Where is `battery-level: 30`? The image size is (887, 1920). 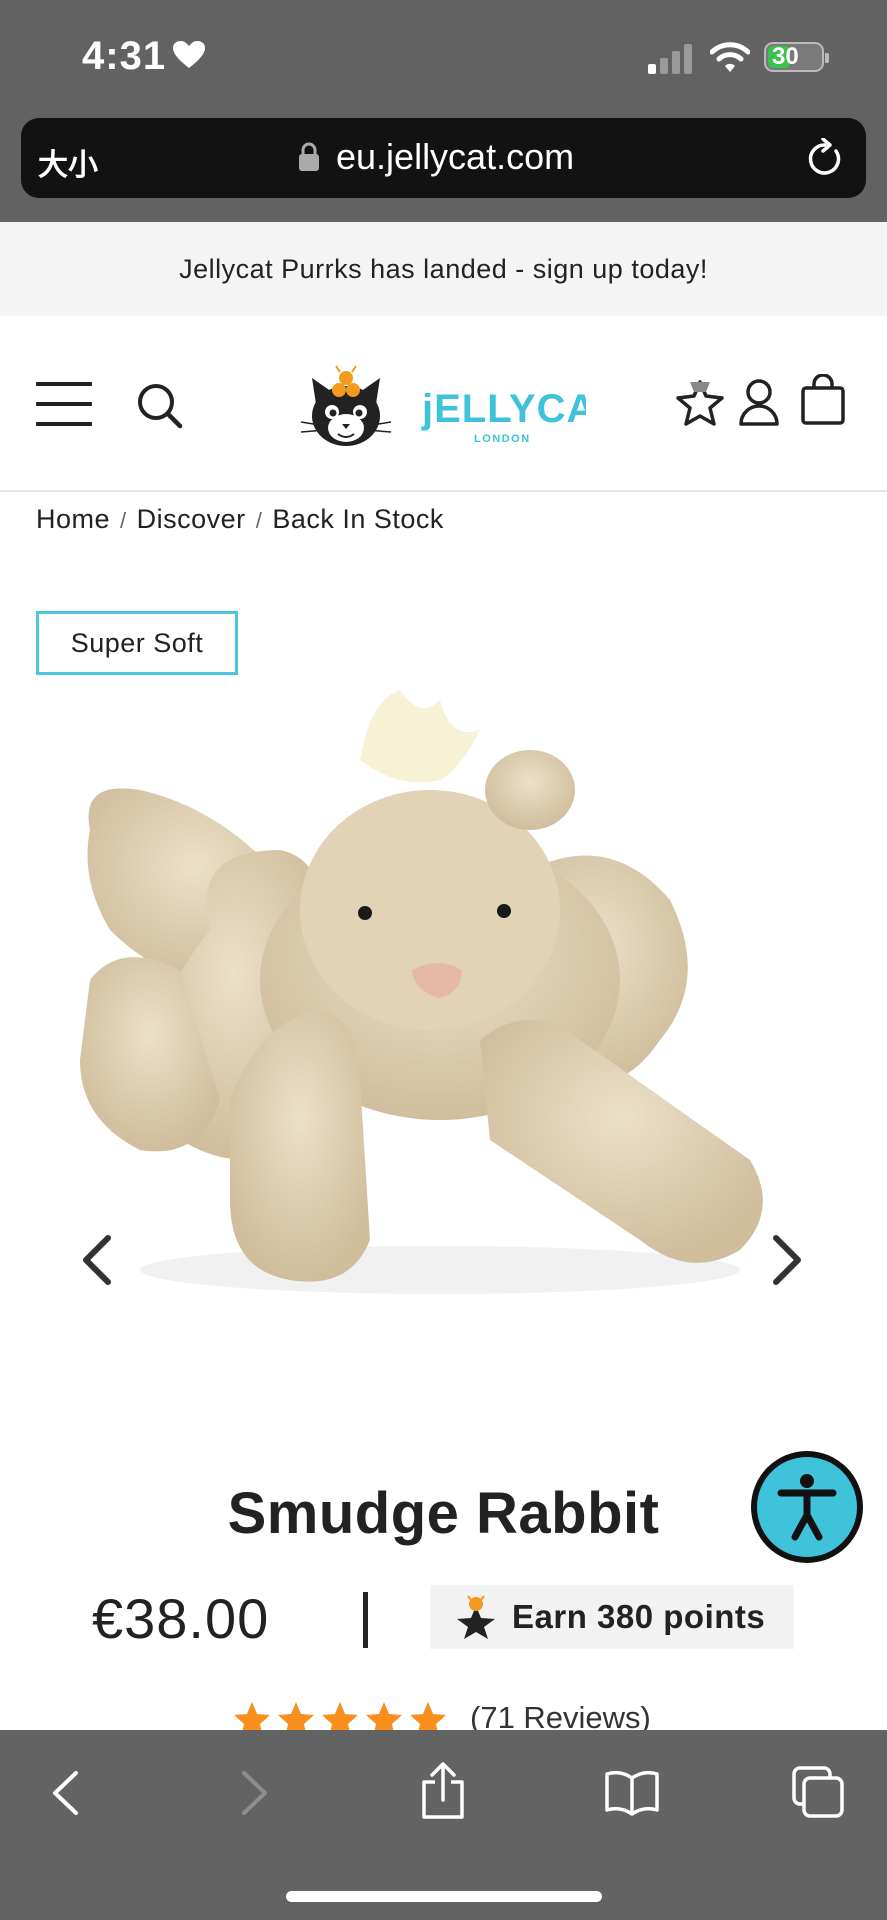
battery-level: 30 is located at coordinates (785, 56).